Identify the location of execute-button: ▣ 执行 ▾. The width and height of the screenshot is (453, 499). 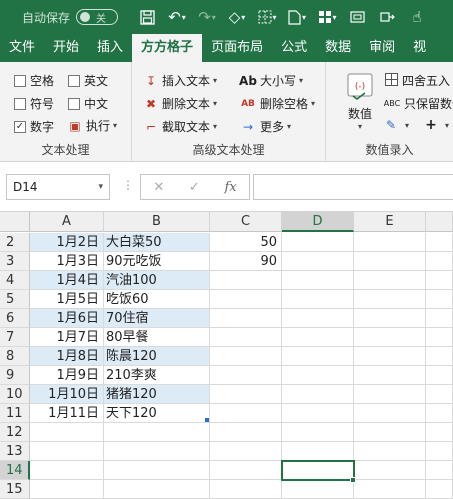
(91, 125).